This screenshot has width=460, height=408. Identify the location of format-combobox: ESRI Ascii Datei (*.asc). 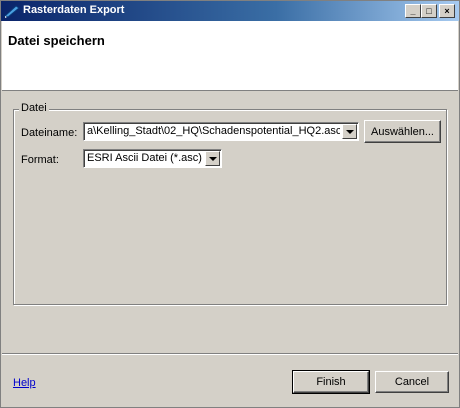
(152, 158).